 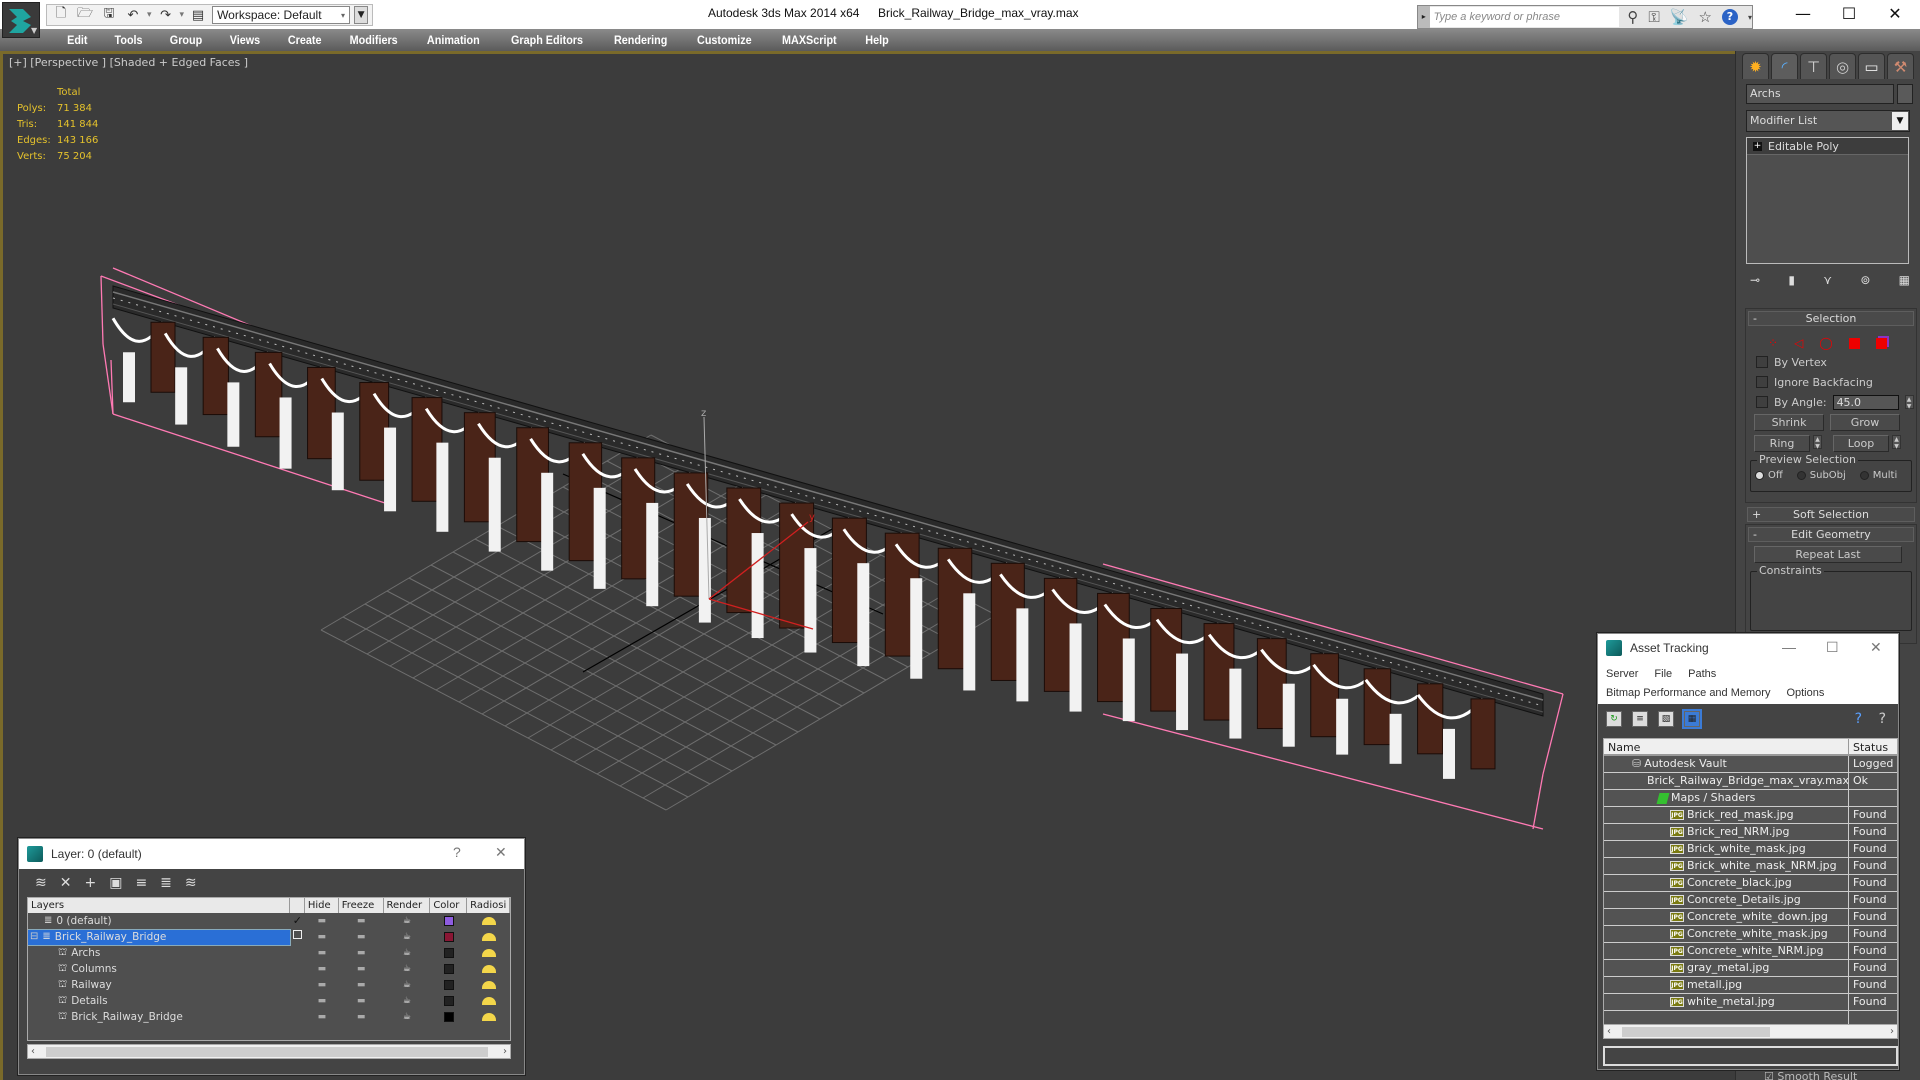 I want to click on radiosity-sun-icon, so click(x=488, y=1017).